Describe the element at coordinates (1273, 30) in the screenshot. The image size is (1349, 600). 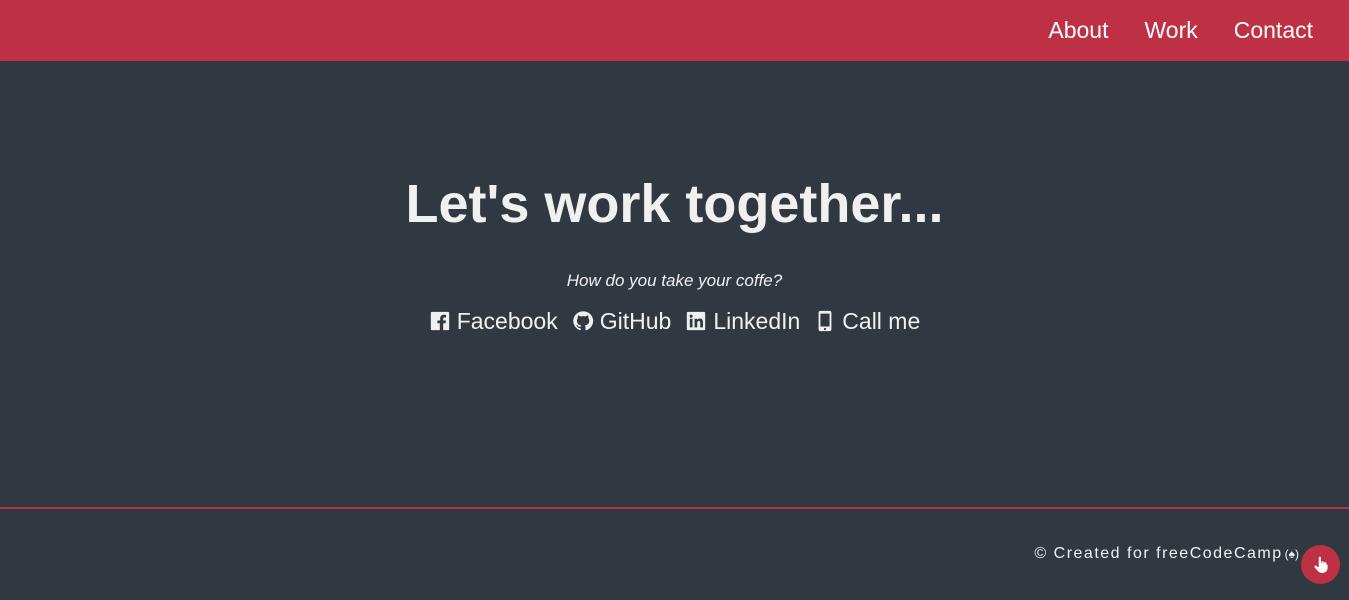
I see `nav-link-contact: Contact` at that location.